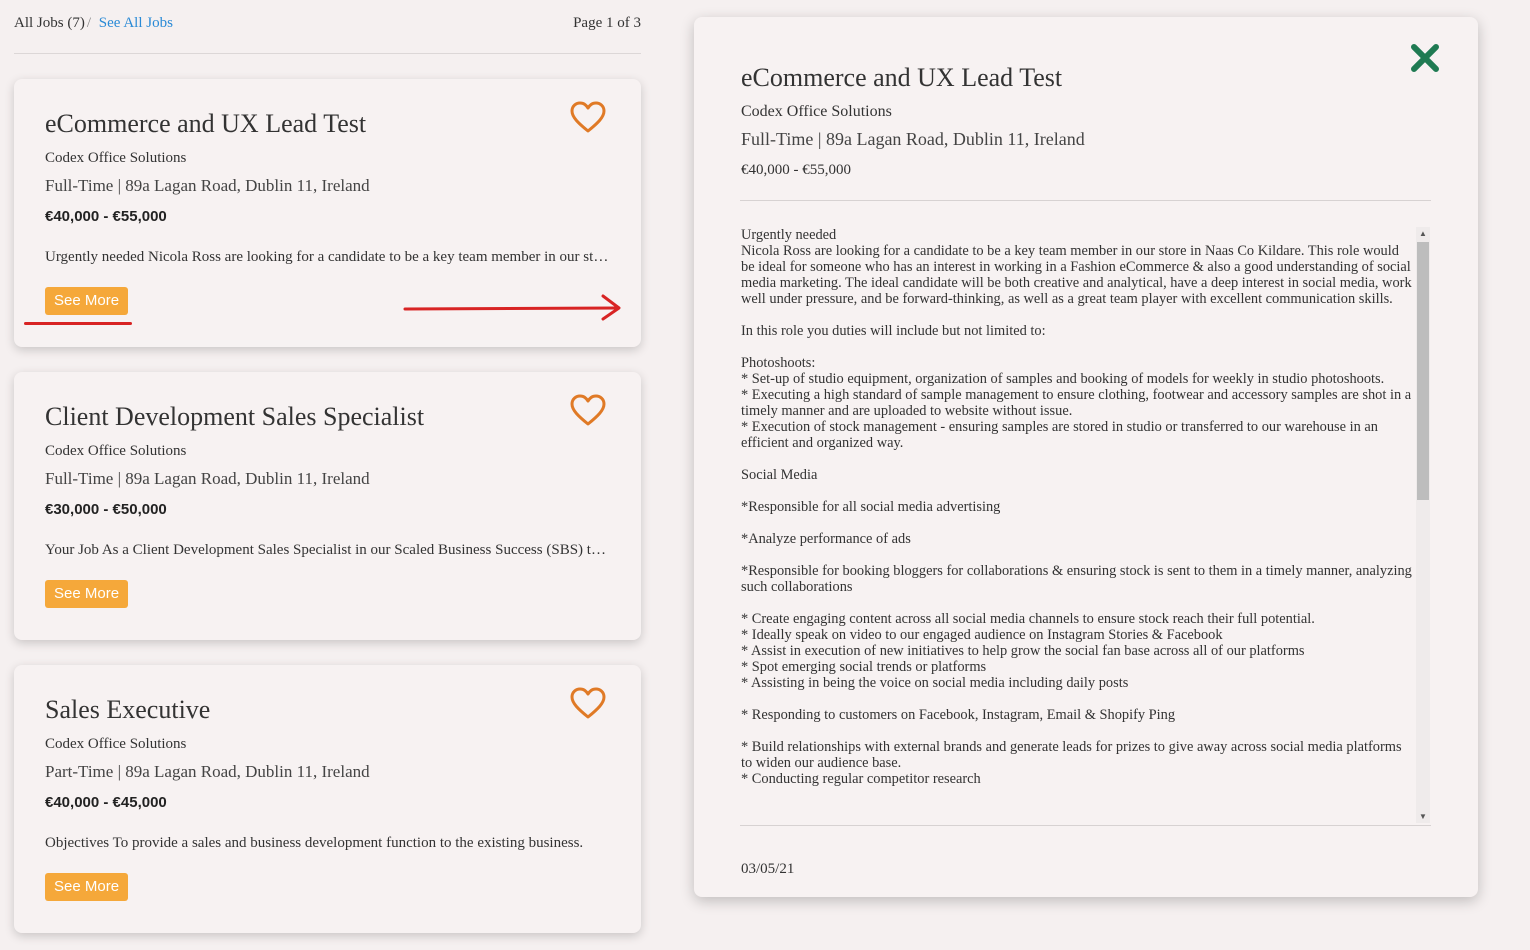 This screenshot has width=1530, height=950. Describe the element at coordinates (136, 23) in the screenshot. I see `see-all-jobs-link: See All Jobs` at that location.